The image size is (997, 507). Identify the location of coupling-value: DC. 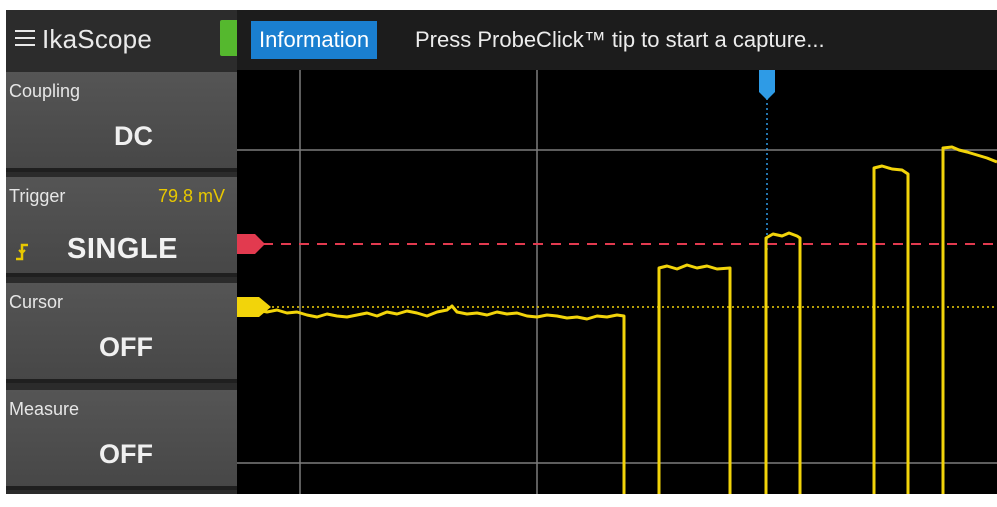
(133, 136).